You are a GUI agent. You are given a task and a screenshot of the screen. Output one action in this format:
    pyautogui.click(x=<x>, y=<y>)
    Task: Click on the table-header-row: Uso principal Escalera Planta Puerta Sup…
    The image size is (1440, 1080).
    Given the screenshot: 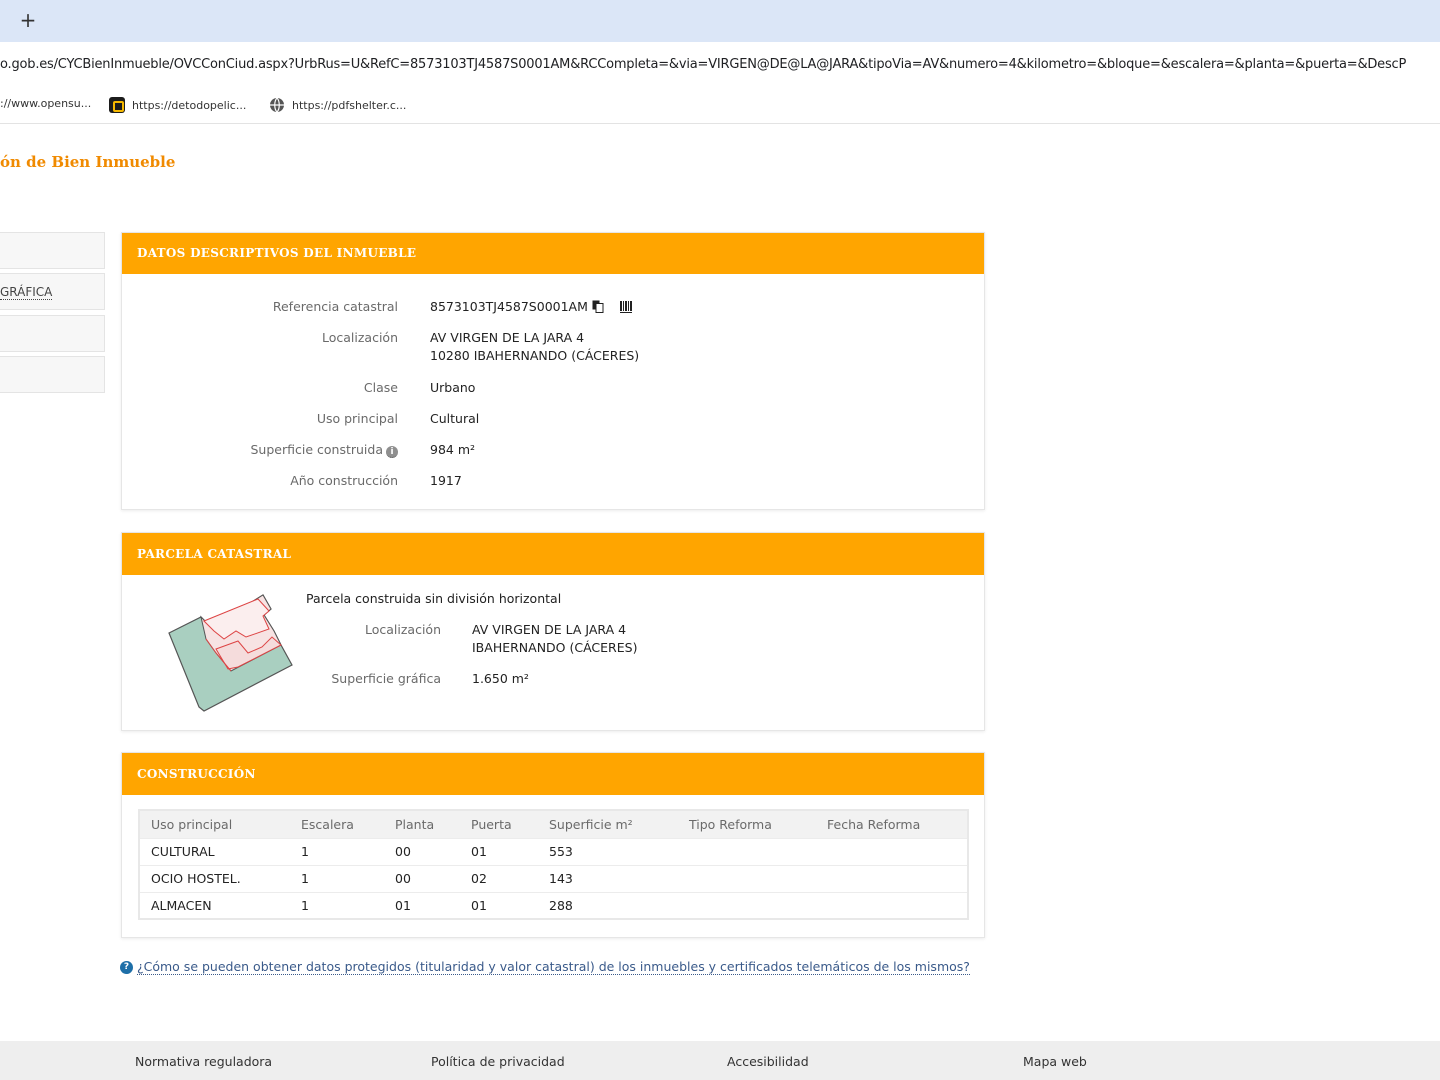 What is the action you would take?
    pyautogui.click(x=553, y=824)
    